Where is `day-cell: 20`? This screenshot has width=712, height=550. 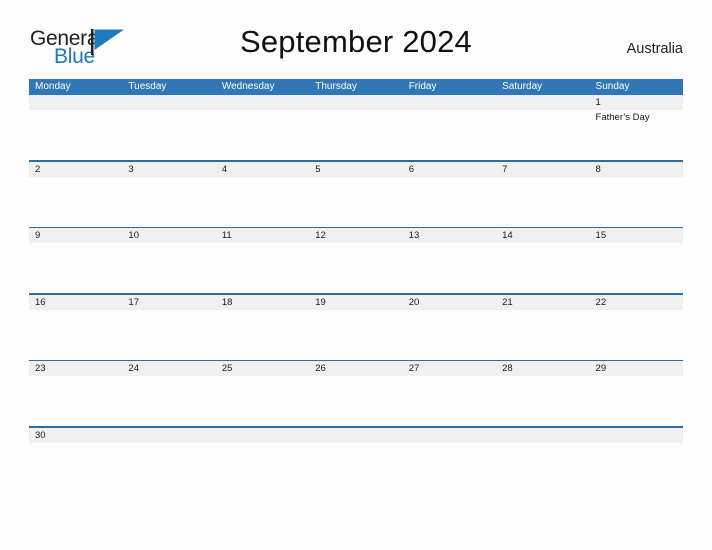
day-cell: 20 is located at coordinates (449, 327).